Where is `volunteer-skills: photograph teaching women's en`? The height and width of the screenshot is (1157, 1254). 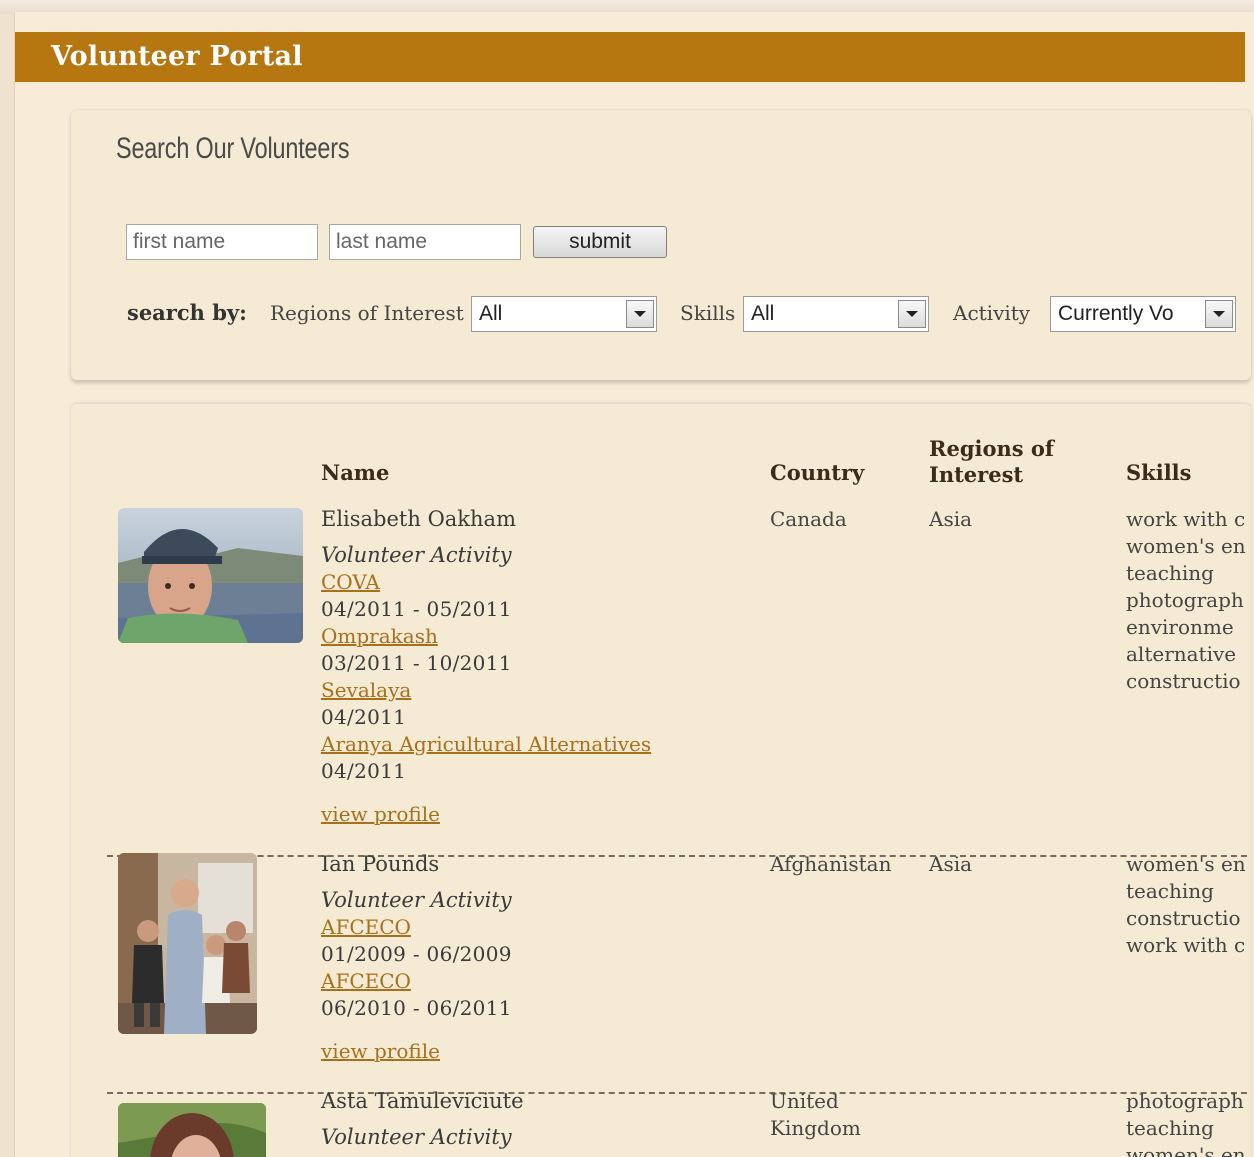
volunteer-skills: photograph teaching women's en is located at coordinates (1186, 1122).